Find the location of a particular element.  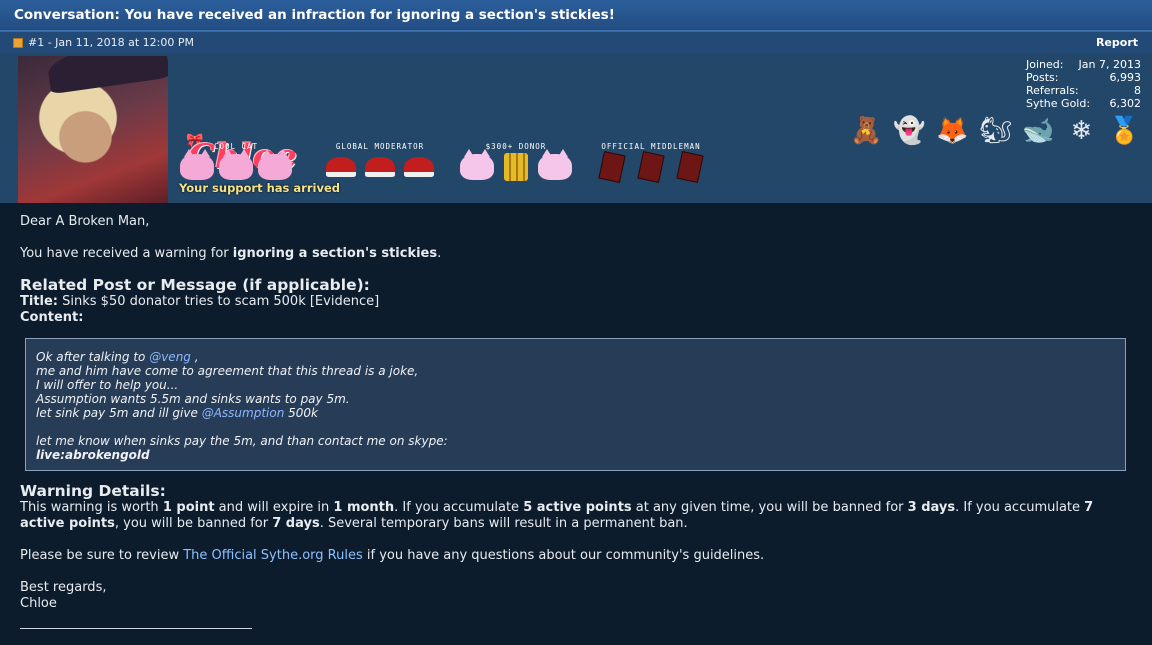

badge-official-middleman: OFFICIAL MIDDLEMAN is located at coordinates (651, 162).